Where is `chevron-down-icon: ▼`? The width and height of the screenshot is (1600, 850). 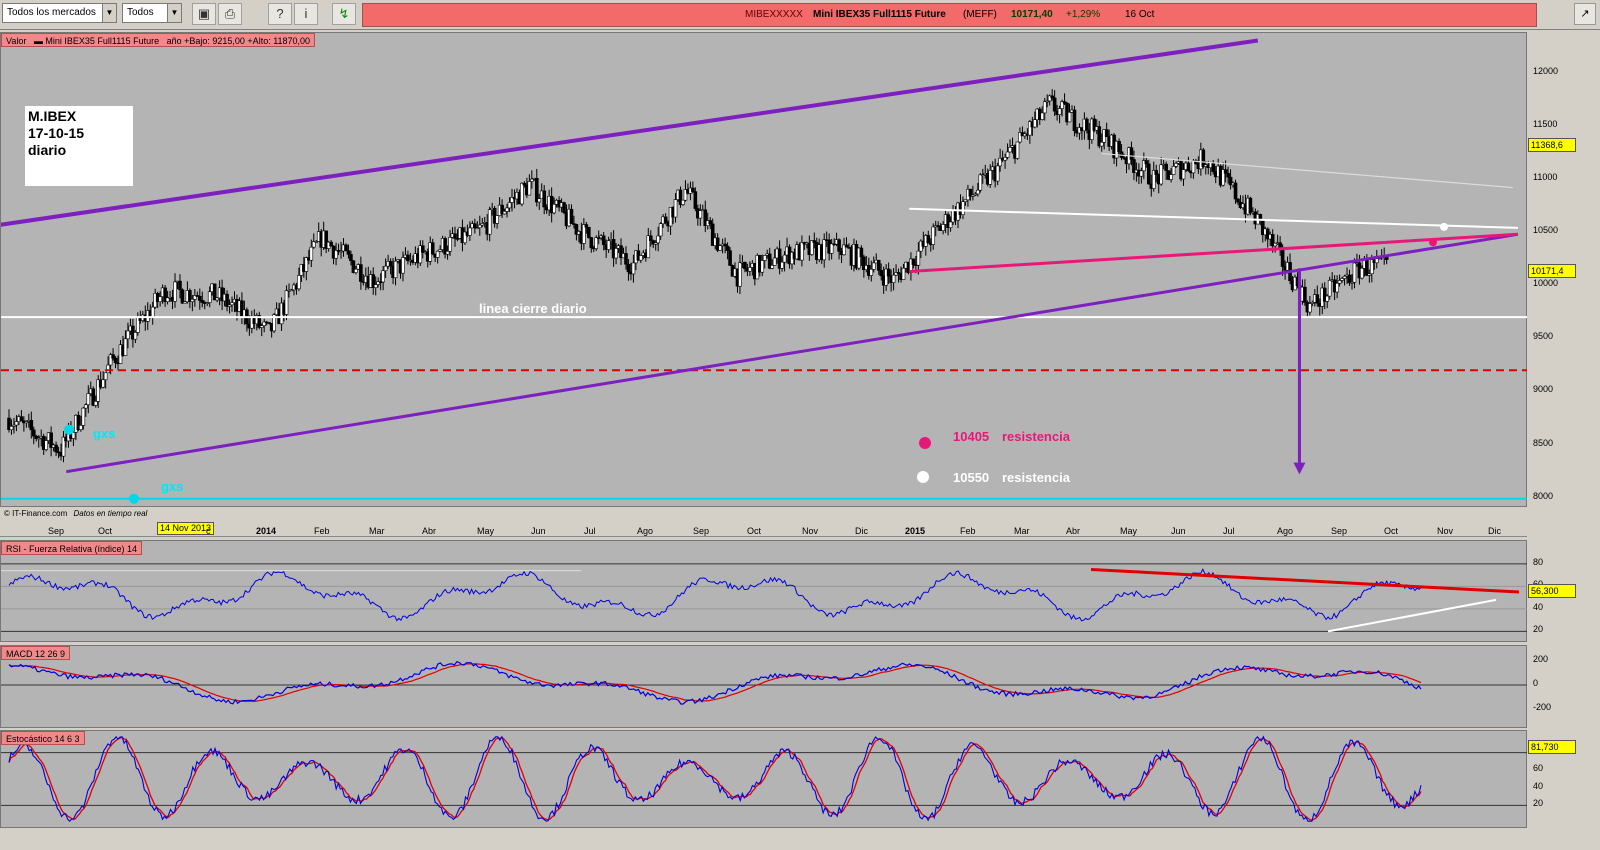
chevron-down-icon: ▼ is located at coordinates (174, 13).